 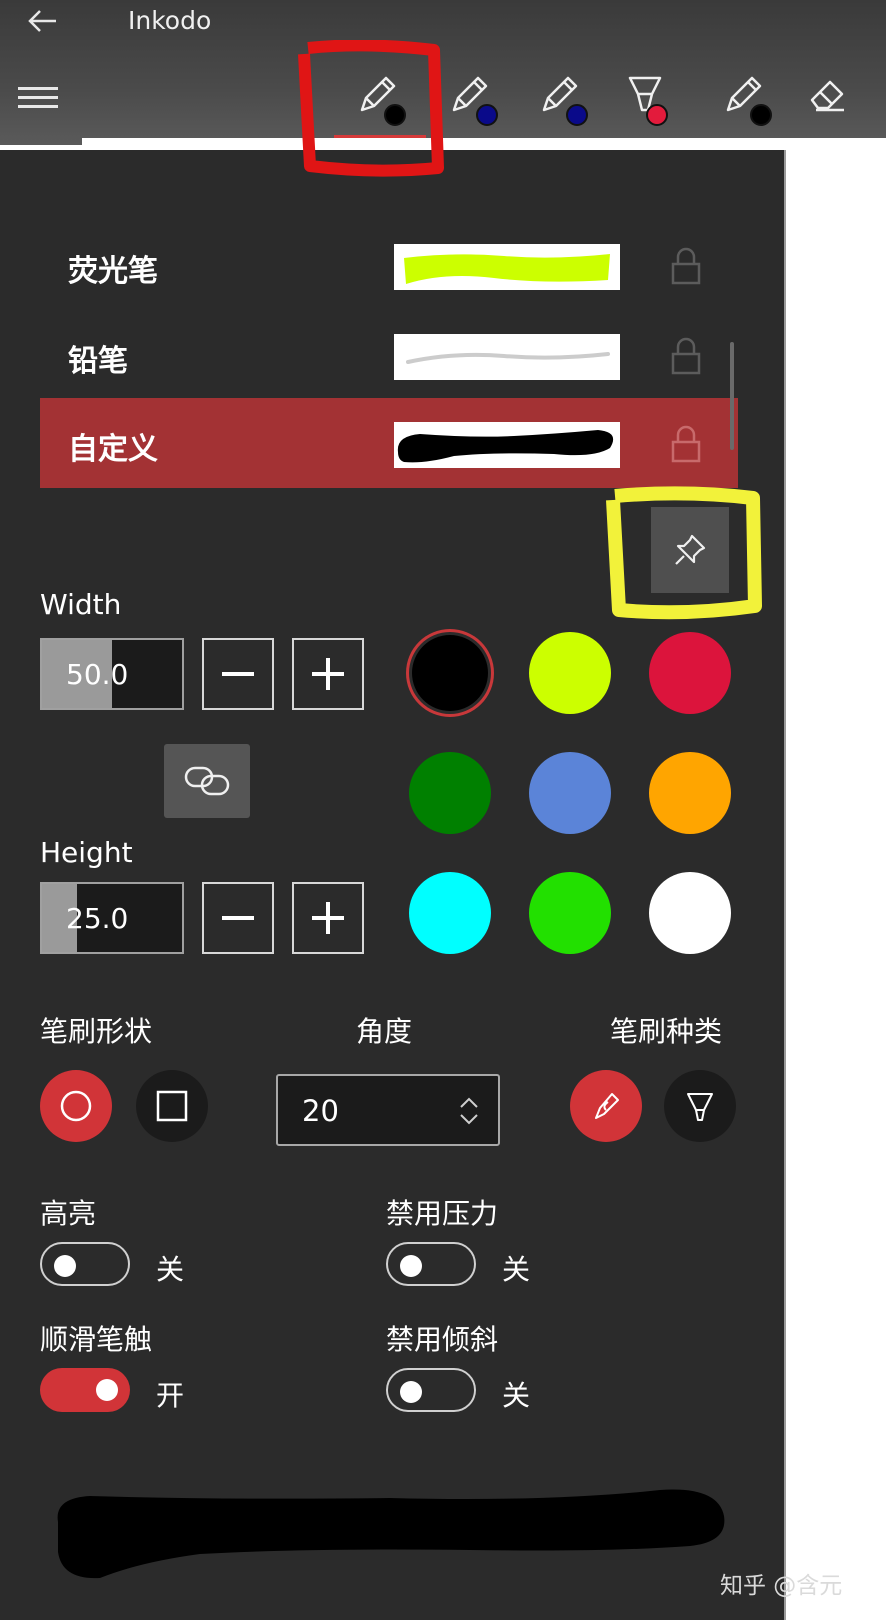 What do you see at coordinates (388, 1110) in the screenshot?
I see `angle-input: 20` at bounding box center [388, 1110].